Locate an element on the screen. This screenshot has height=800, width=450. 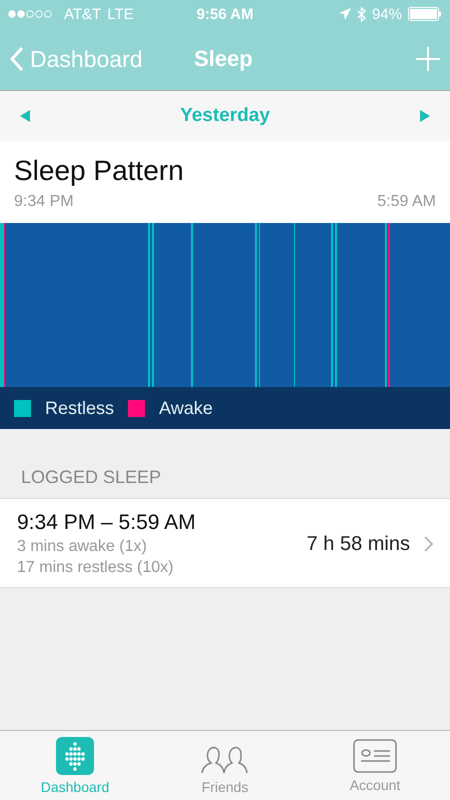
previous-day-button is located at coordinates (25, 116).